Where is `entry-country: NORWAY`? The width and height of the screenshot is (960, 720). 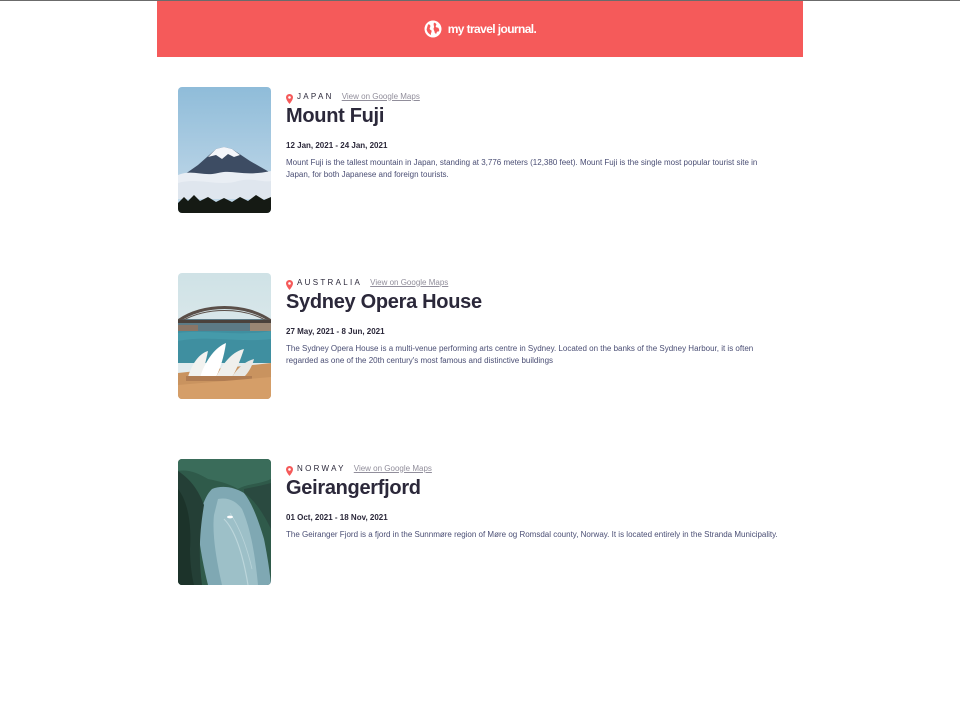
entry-country: NORWAY is located at coordinates (321, 468).